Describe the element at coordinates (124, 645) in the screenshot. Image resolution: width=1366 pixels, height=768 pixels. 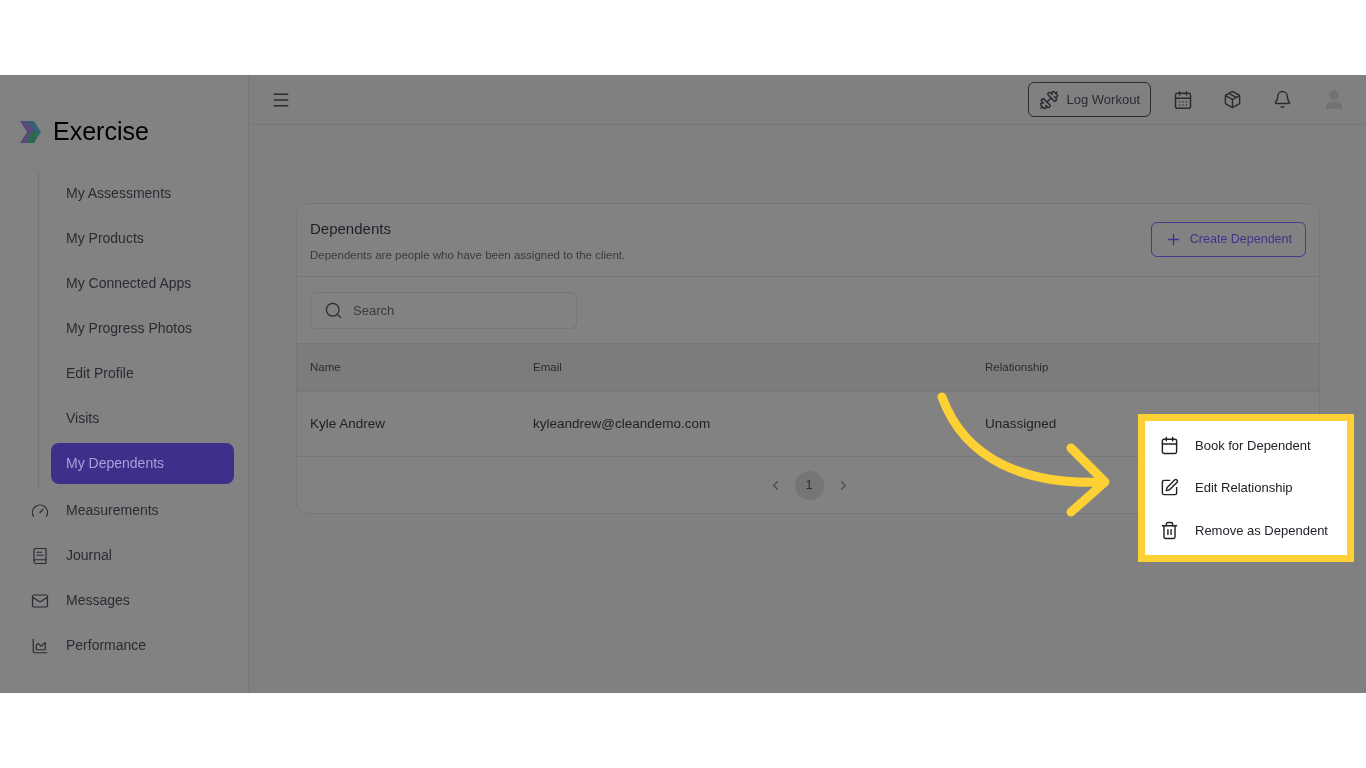
I see `sidebar-item: Performance` at that location.